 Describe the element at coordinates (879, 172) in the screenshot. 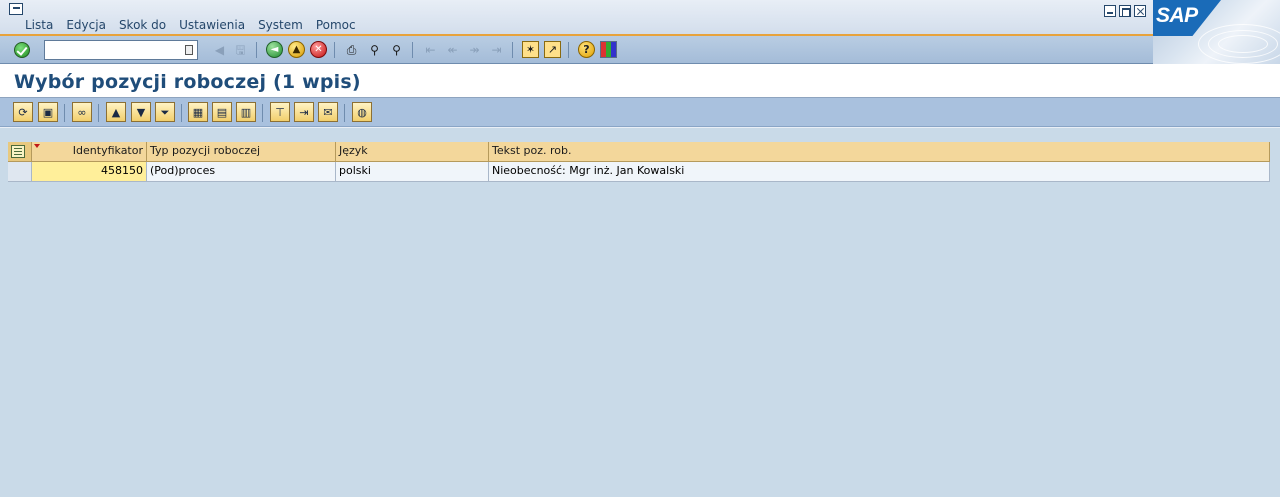

I see `cell-tekst: Nieobecność: Mgr inż. Jan Kowalski` at that location.